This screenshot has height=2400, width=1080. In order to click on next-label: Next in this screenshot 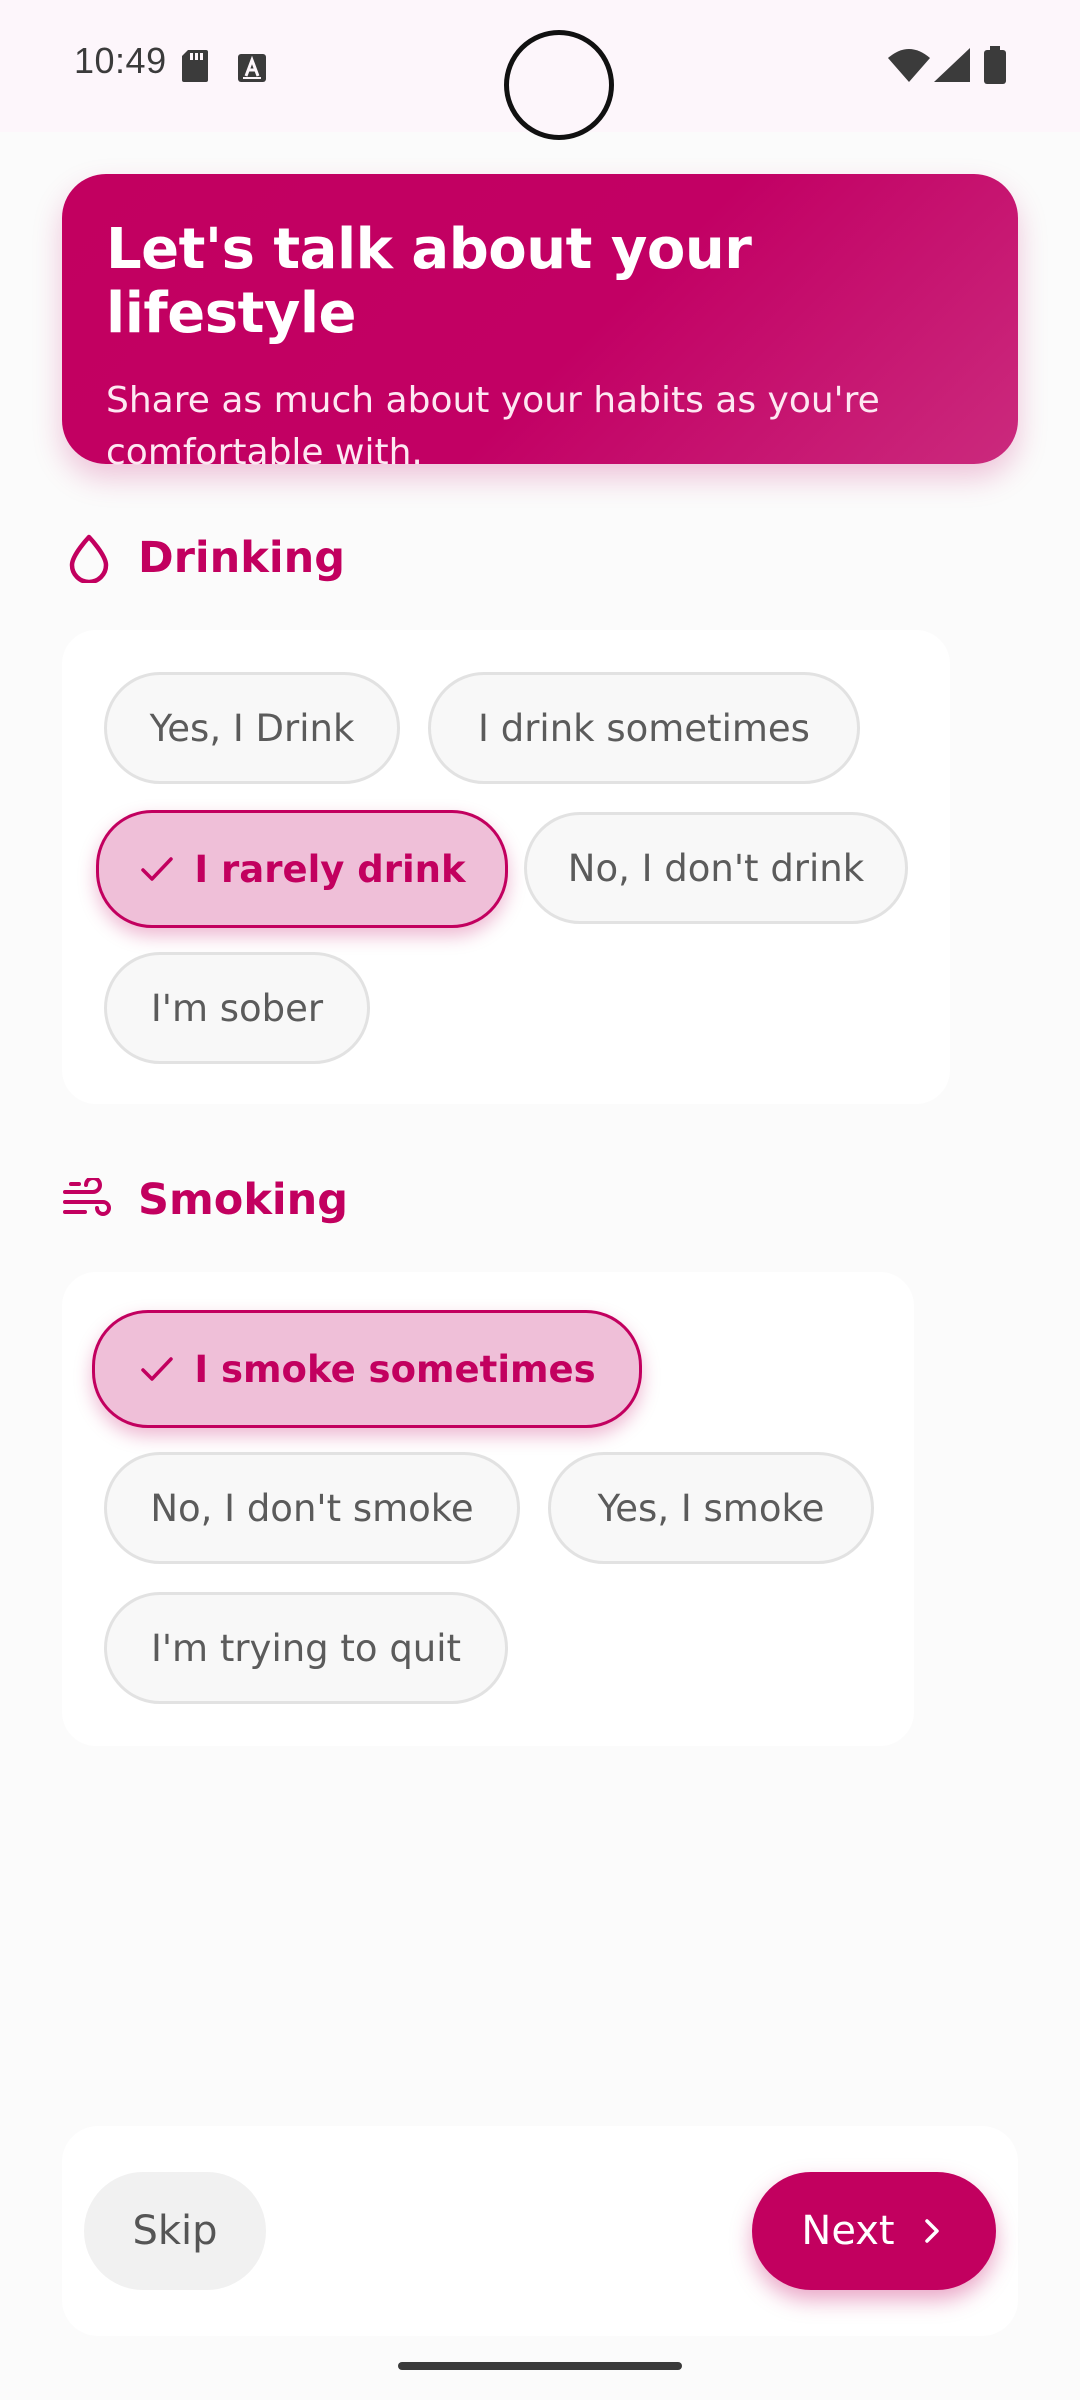, I will do `click(848, 2231)`.